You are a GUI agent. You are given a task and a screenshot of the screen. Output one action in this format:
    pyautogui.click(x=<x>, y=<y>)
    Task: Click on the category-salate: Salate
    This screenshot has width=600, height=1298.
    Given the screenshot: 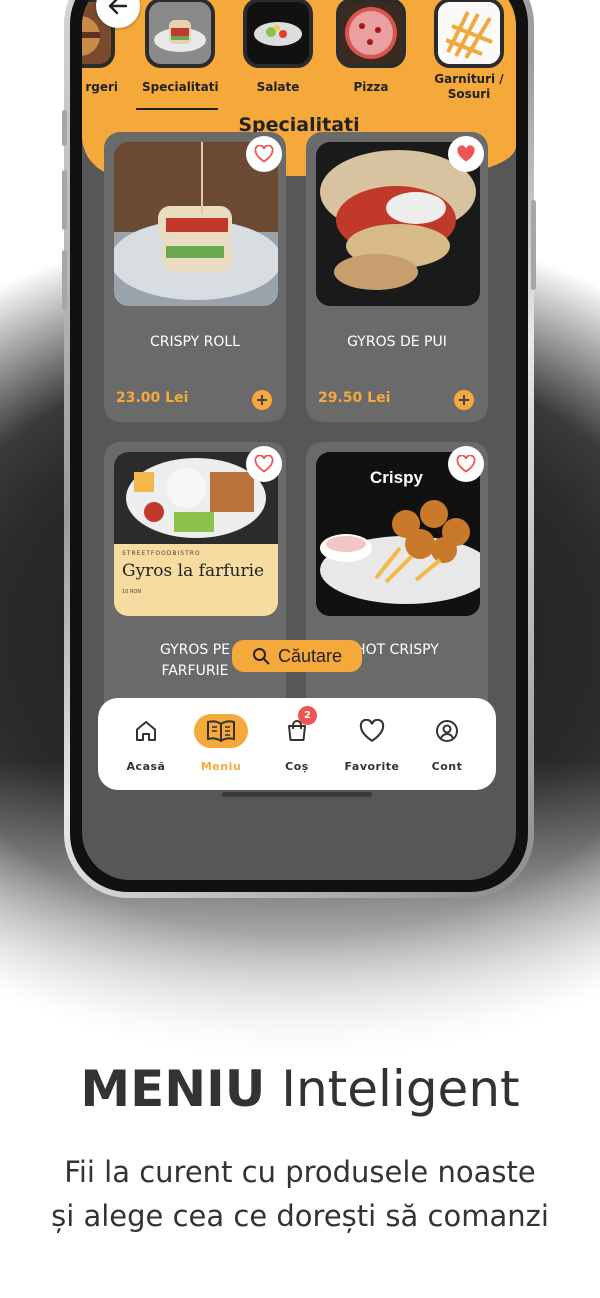 What is the action you would take?
    pyautogui.click(x=278, y=47)
    